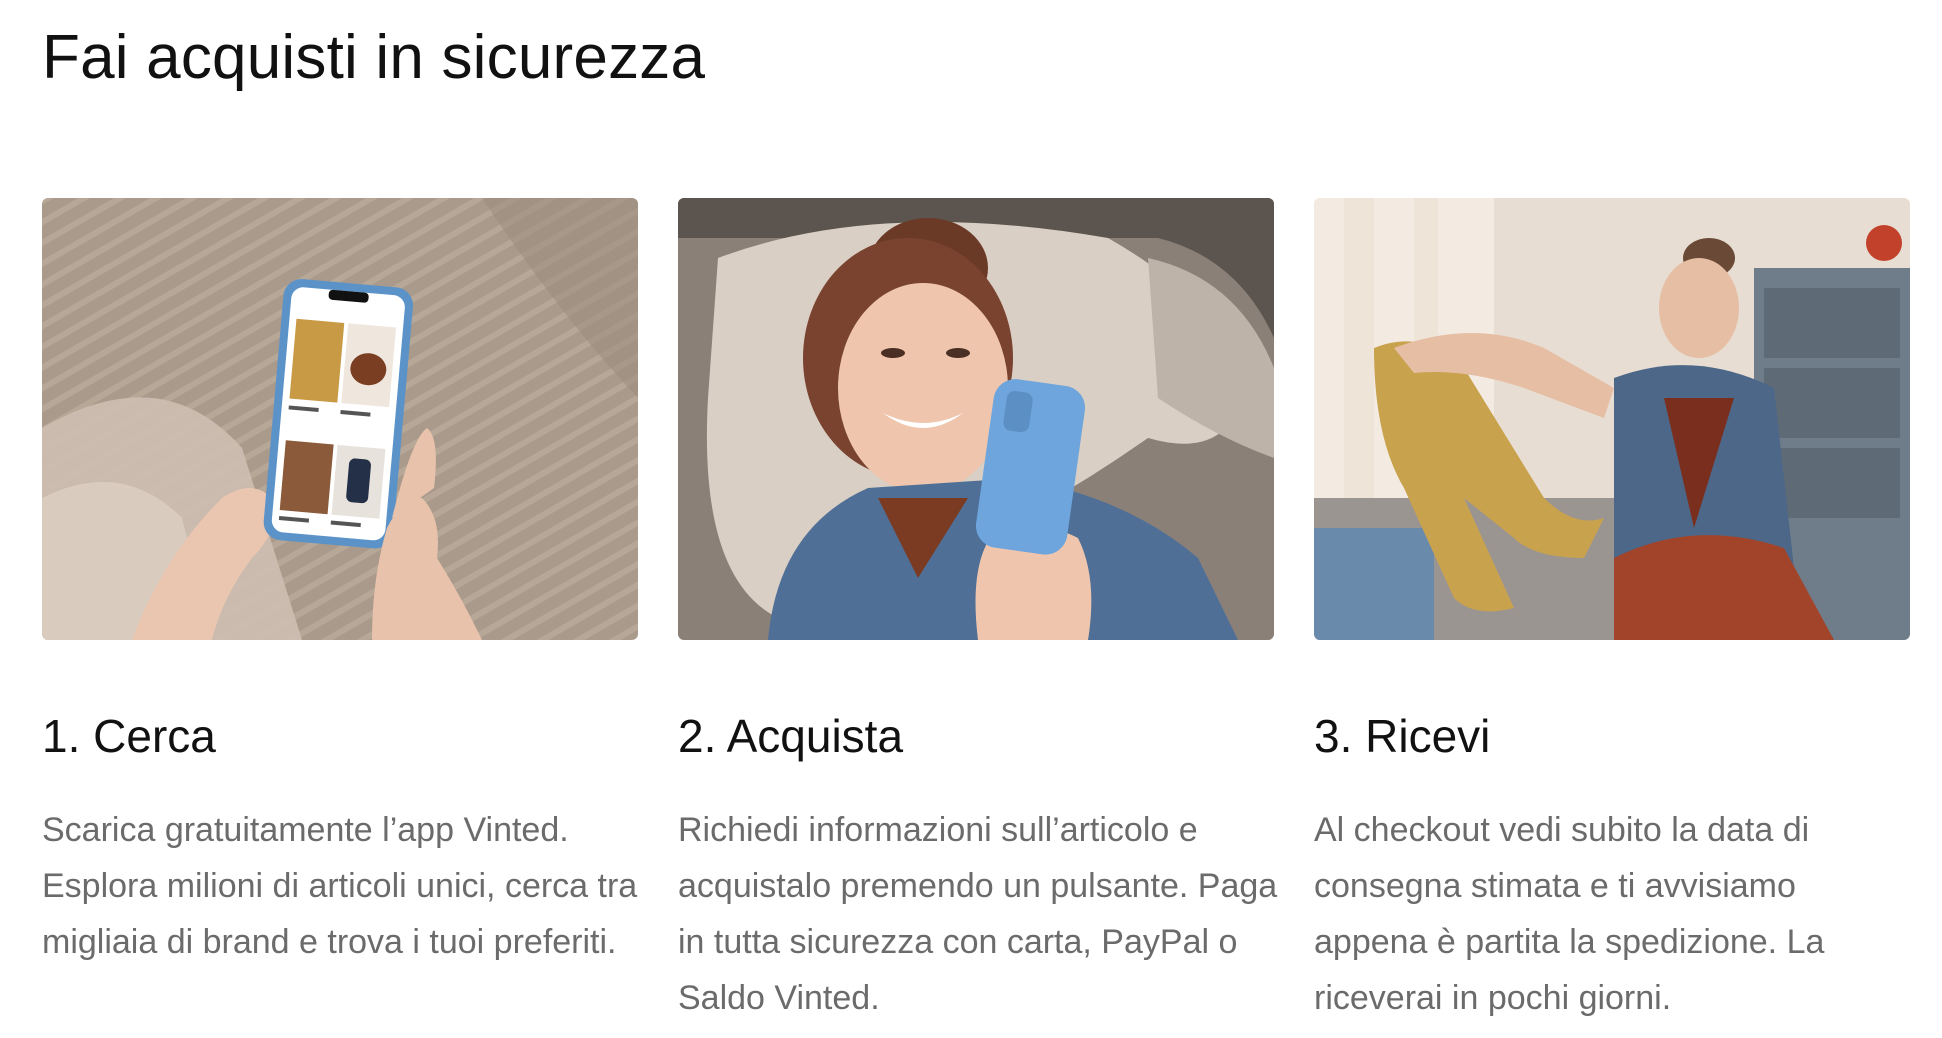 This screenshot has width=1942, height=1038. What do you see at coordinates (129, 736) in the screenshot?
I see `step-1-title: 1. Cerca` at bounding box center [129, 736].